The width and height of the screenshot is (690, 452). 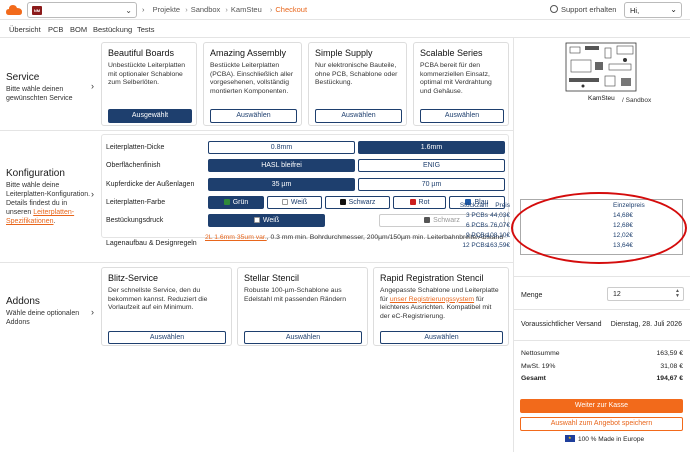 What do you see at coordinates (291, 9) in the screenshot?
I see `breadcrumb-checkout: Checkout` at bounding box center [291, 9].